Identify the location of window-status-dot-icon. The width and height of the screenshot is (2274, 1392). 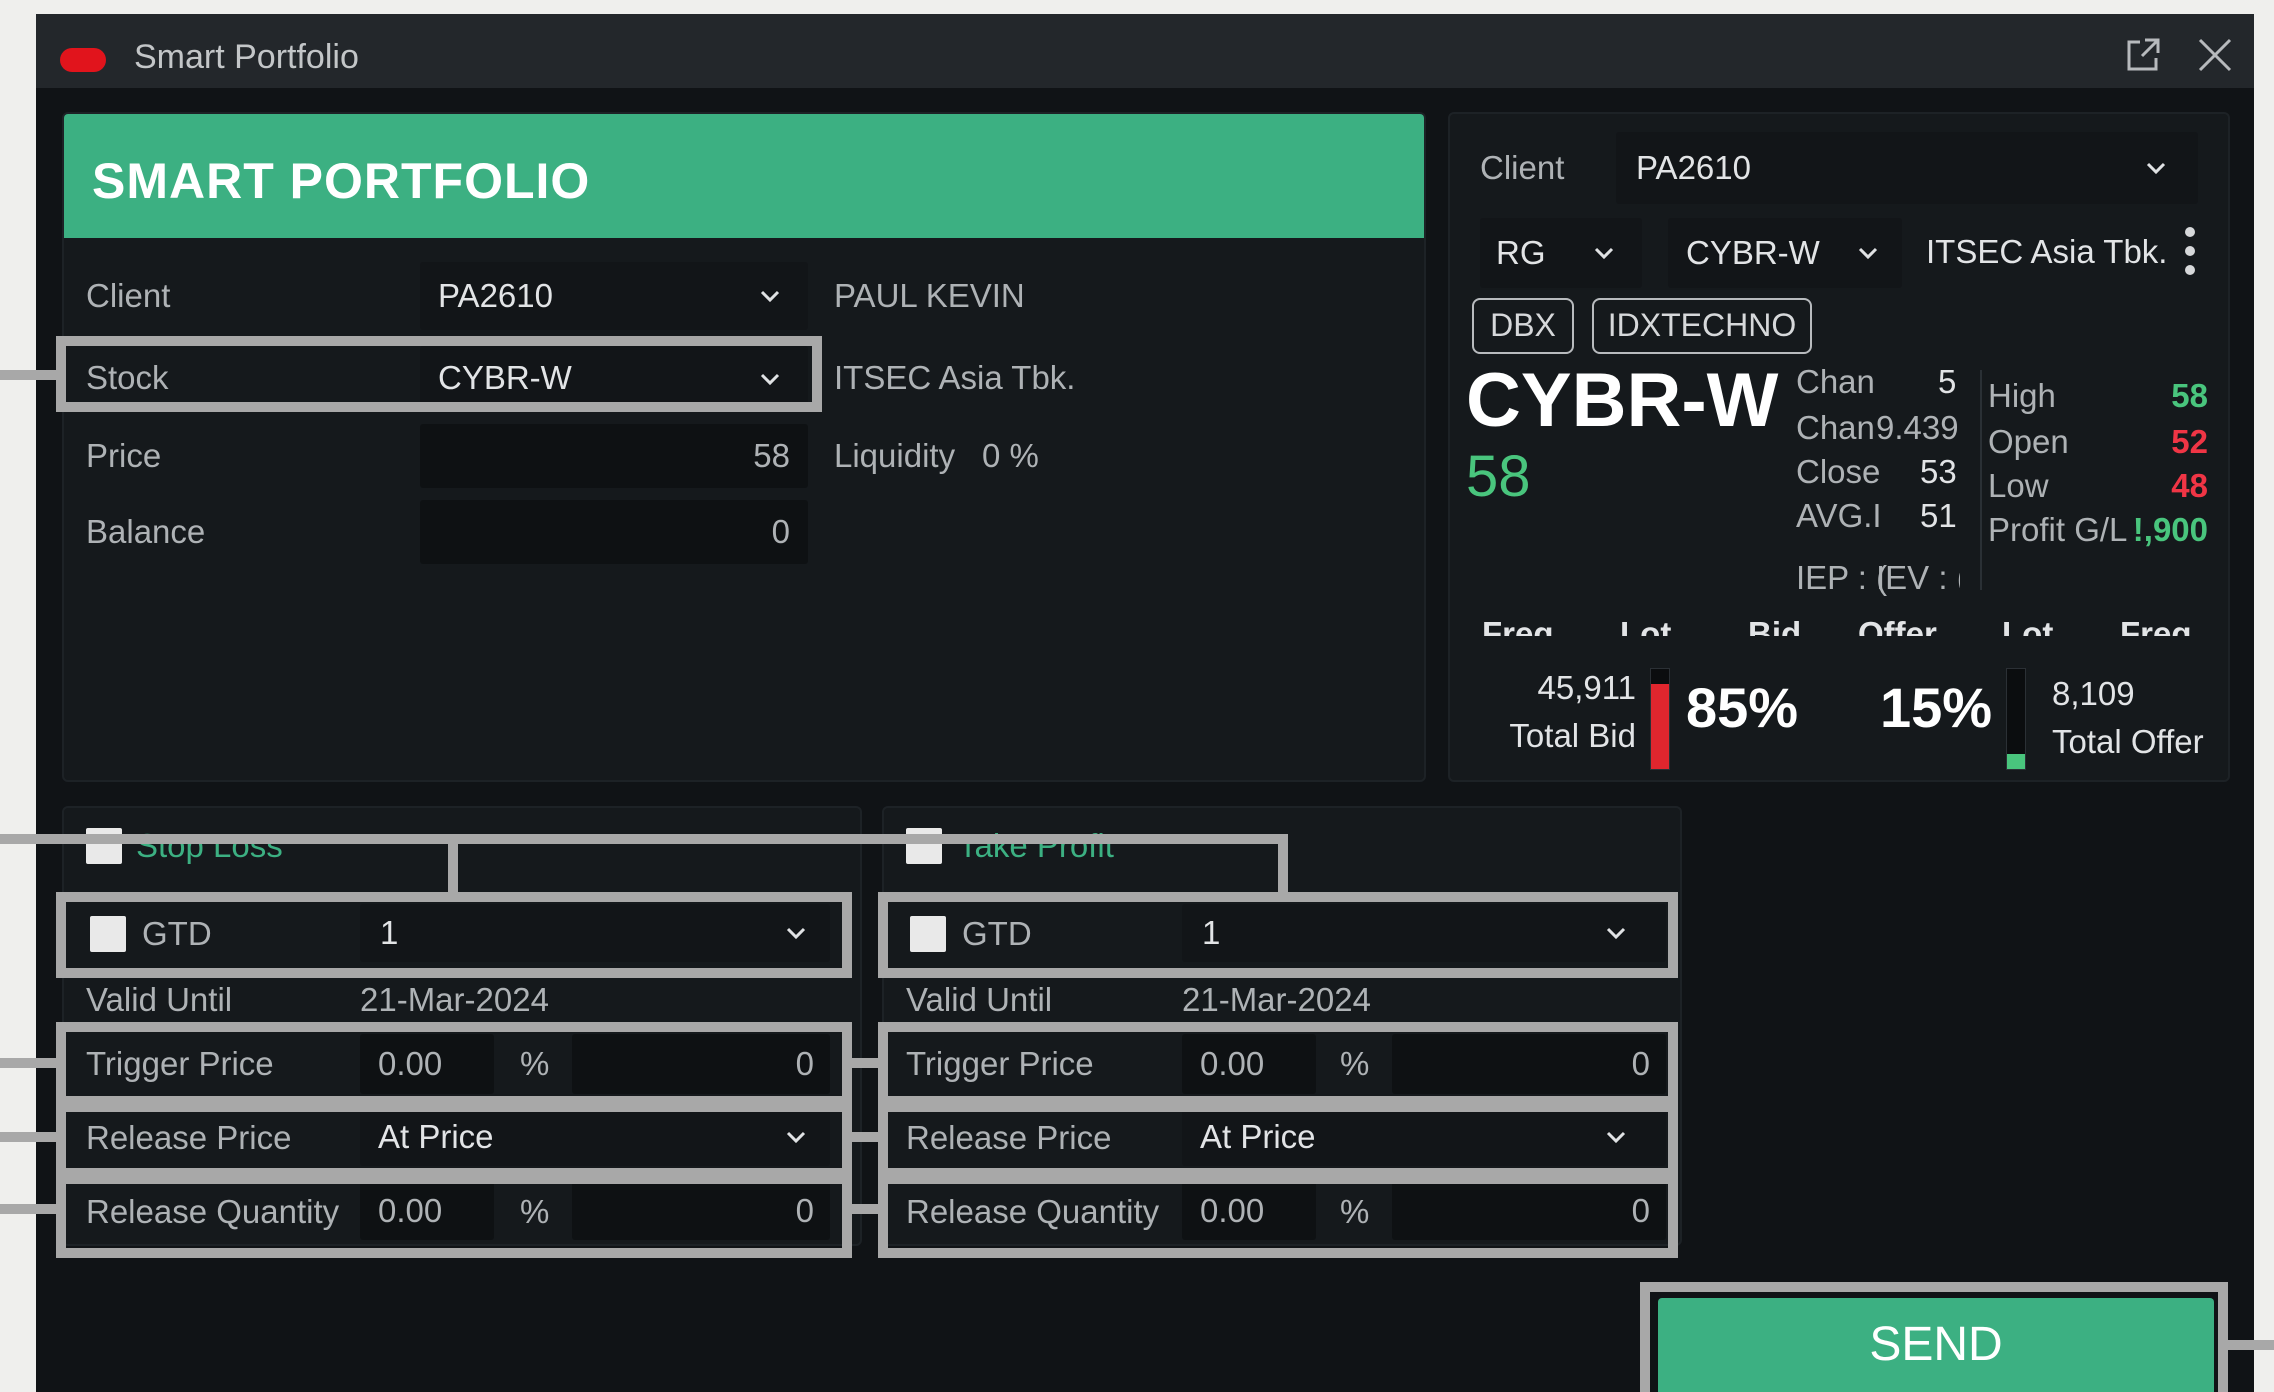
(83, 60).